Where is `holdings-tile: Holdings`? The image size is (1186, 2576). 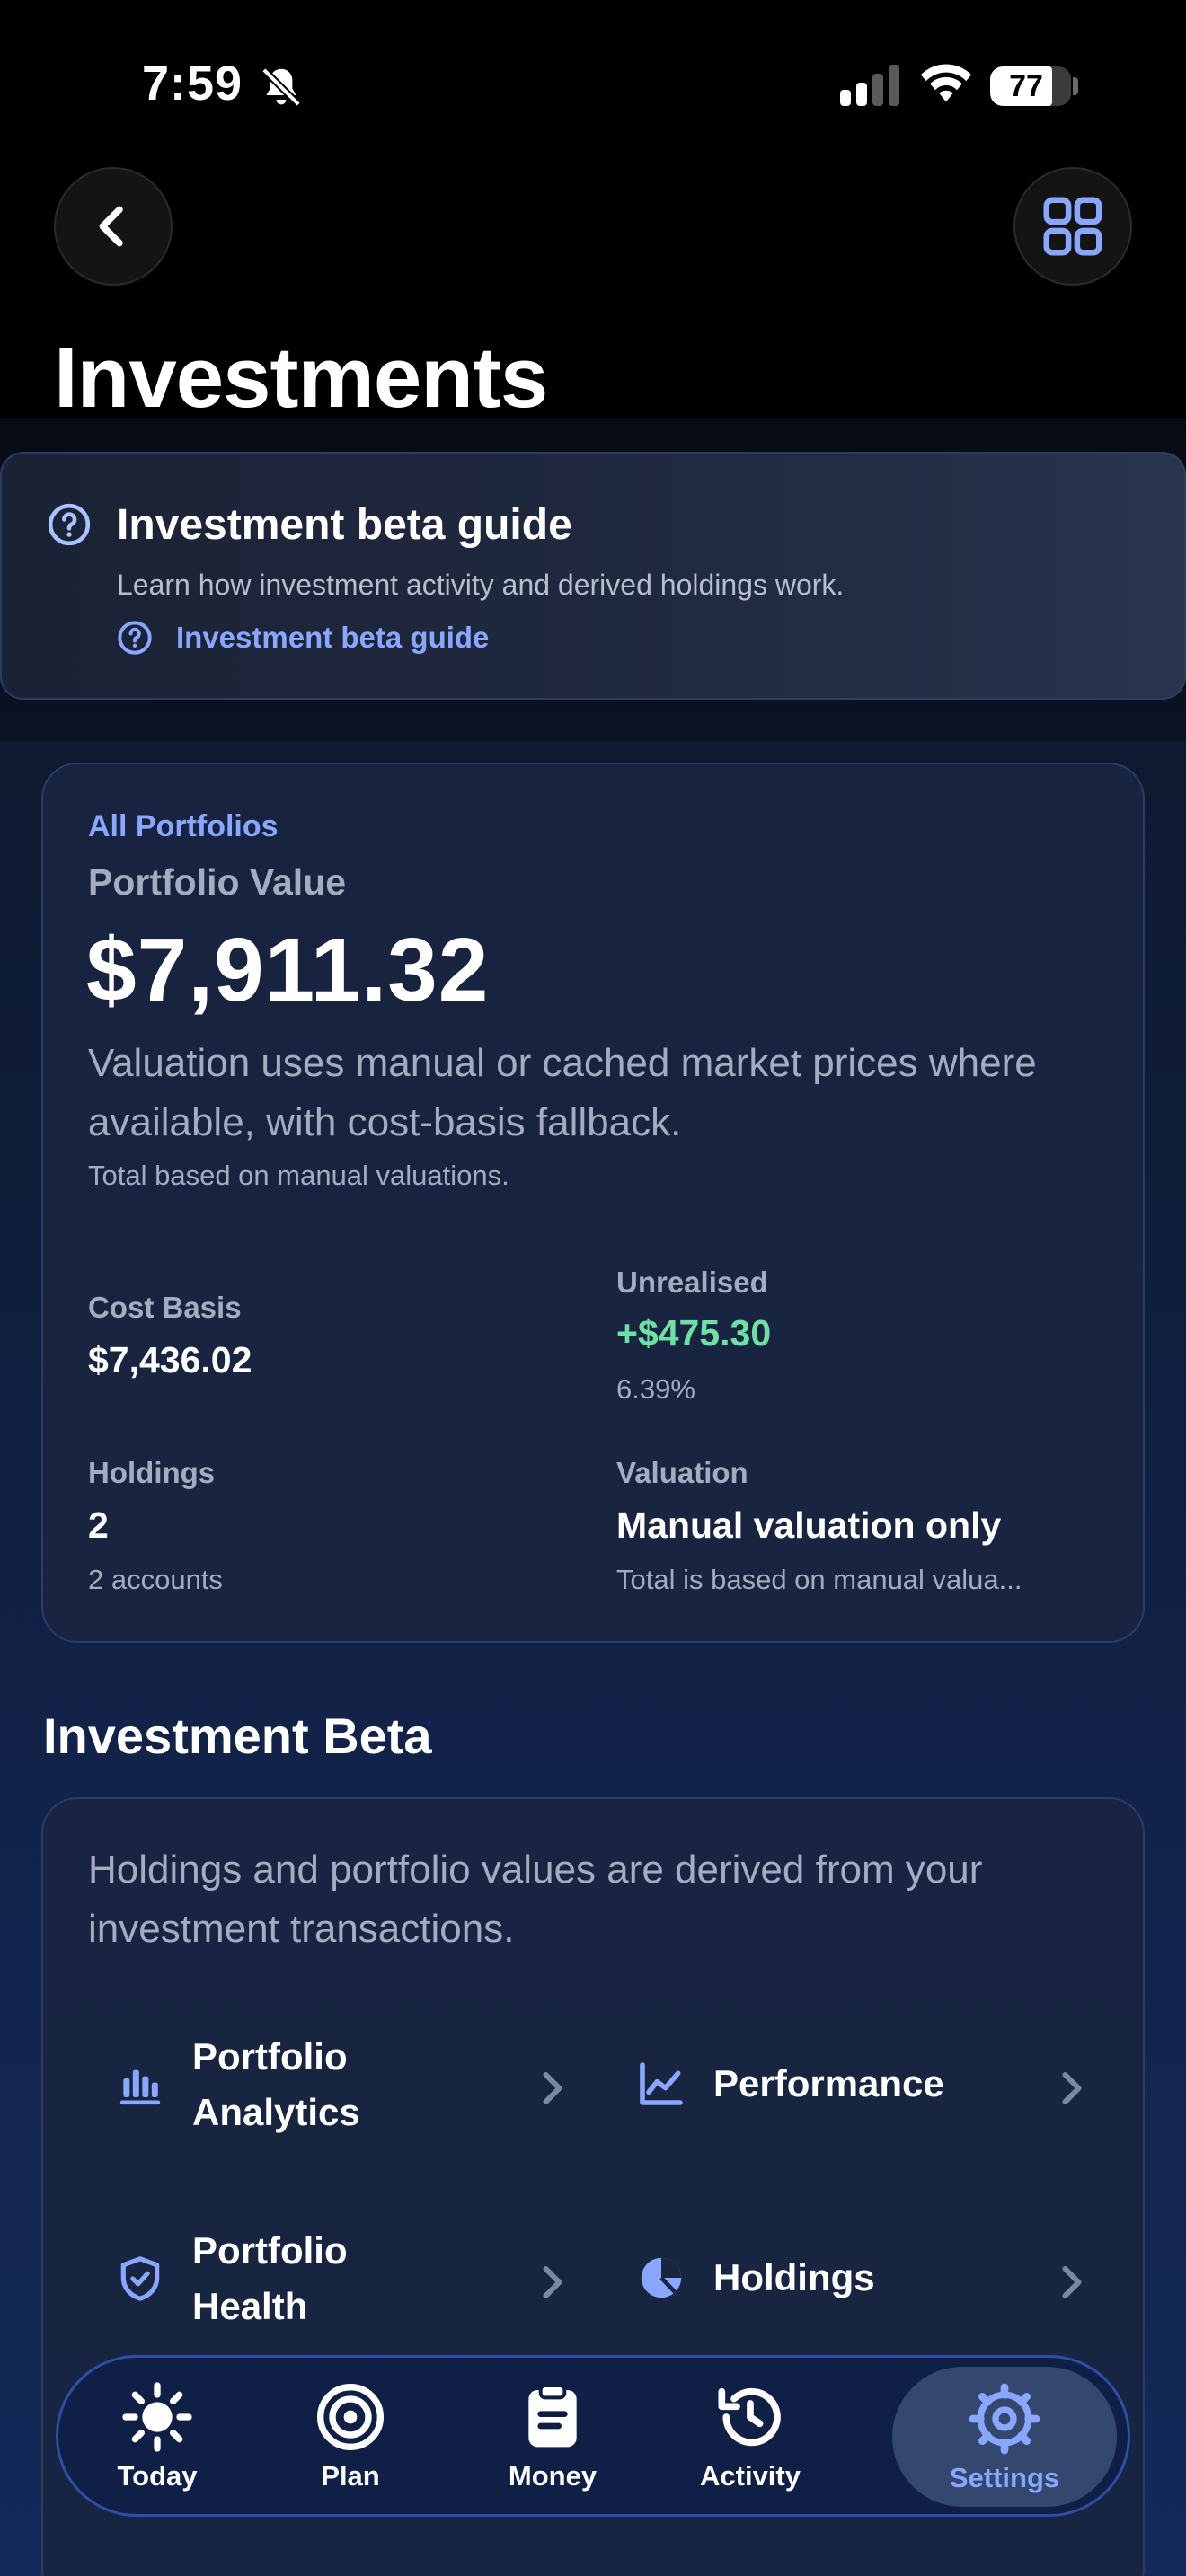 holdings-tile: Holdings is located at coordinates (860, 2278).